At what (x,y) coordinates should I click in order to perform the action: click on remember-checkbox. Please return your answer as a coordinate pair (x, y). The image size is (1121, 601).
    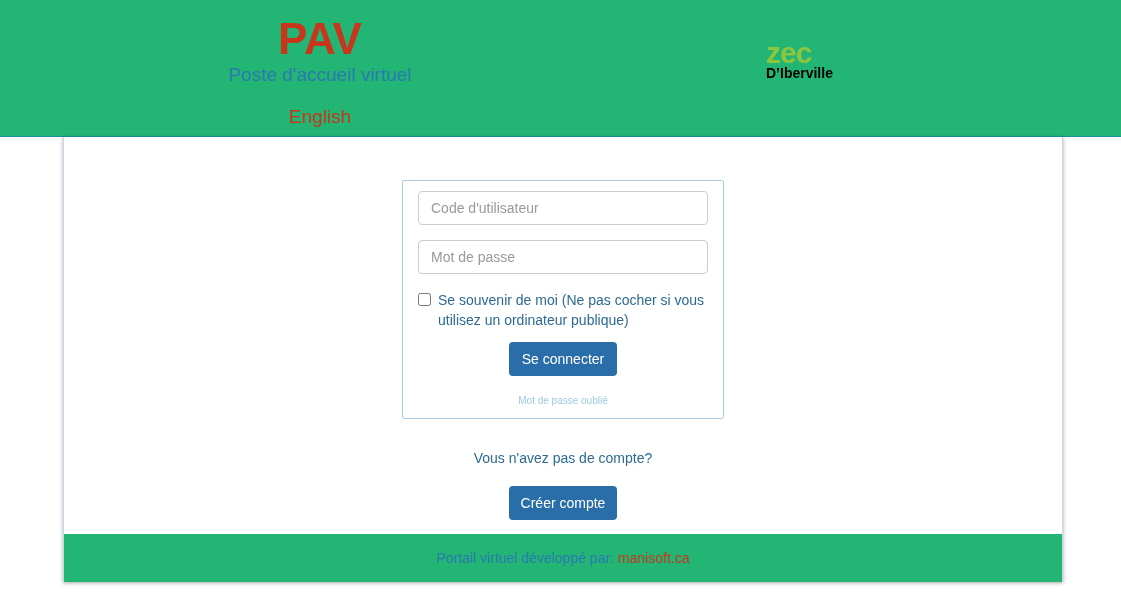
    Looking at the image, I should click on (424, 299).